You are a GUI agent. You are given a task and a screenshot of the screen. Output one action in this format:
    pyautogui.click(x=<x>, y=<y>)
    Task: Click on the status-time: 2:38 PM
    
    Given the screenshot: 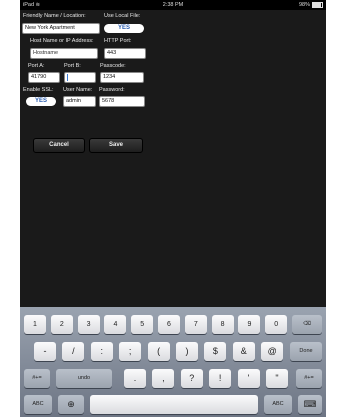 What is the action you would take?
    pyautogui.click(x=173, y=5)
    